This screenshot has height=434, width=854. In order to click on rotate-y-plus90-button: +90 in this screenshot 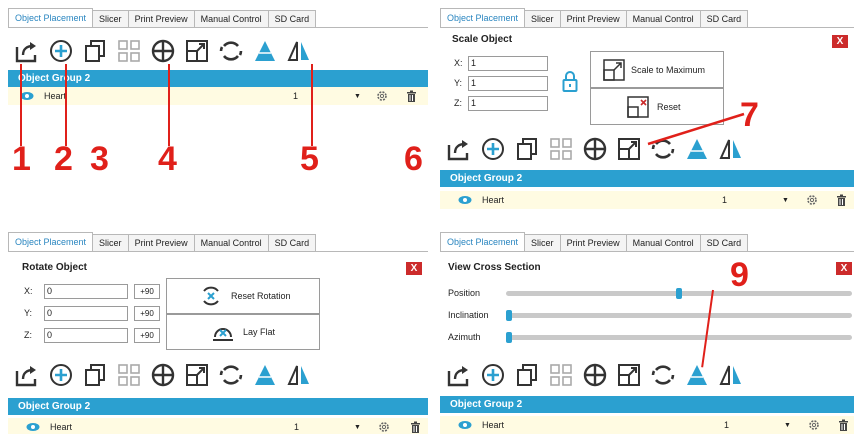, I will do `click(147, 313)`.